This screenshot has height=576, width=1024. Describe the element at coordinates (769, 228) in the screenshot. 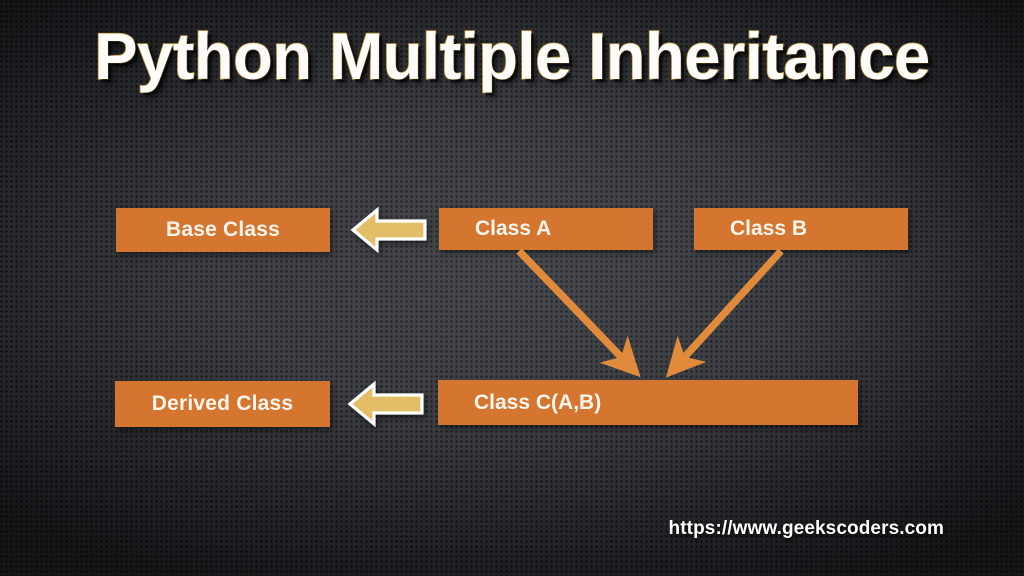

I see `class-b-label: Class B` at that location.